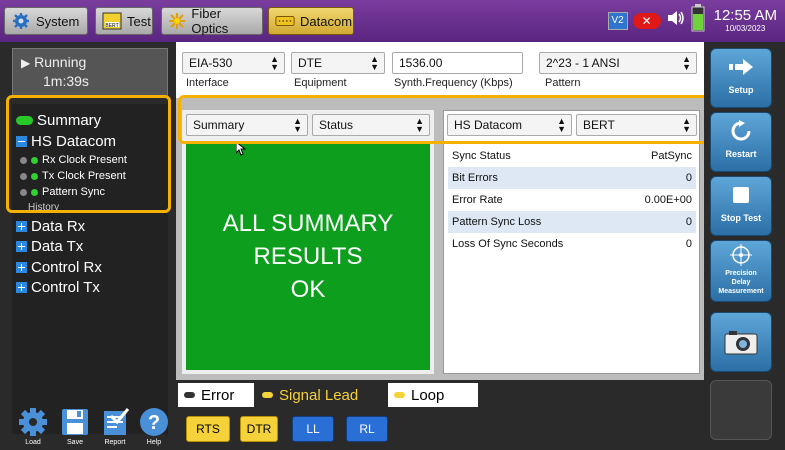 The image size is (785, 450). I want to click on table-row: Pattern Sync Loss 0, so click(572, 222).